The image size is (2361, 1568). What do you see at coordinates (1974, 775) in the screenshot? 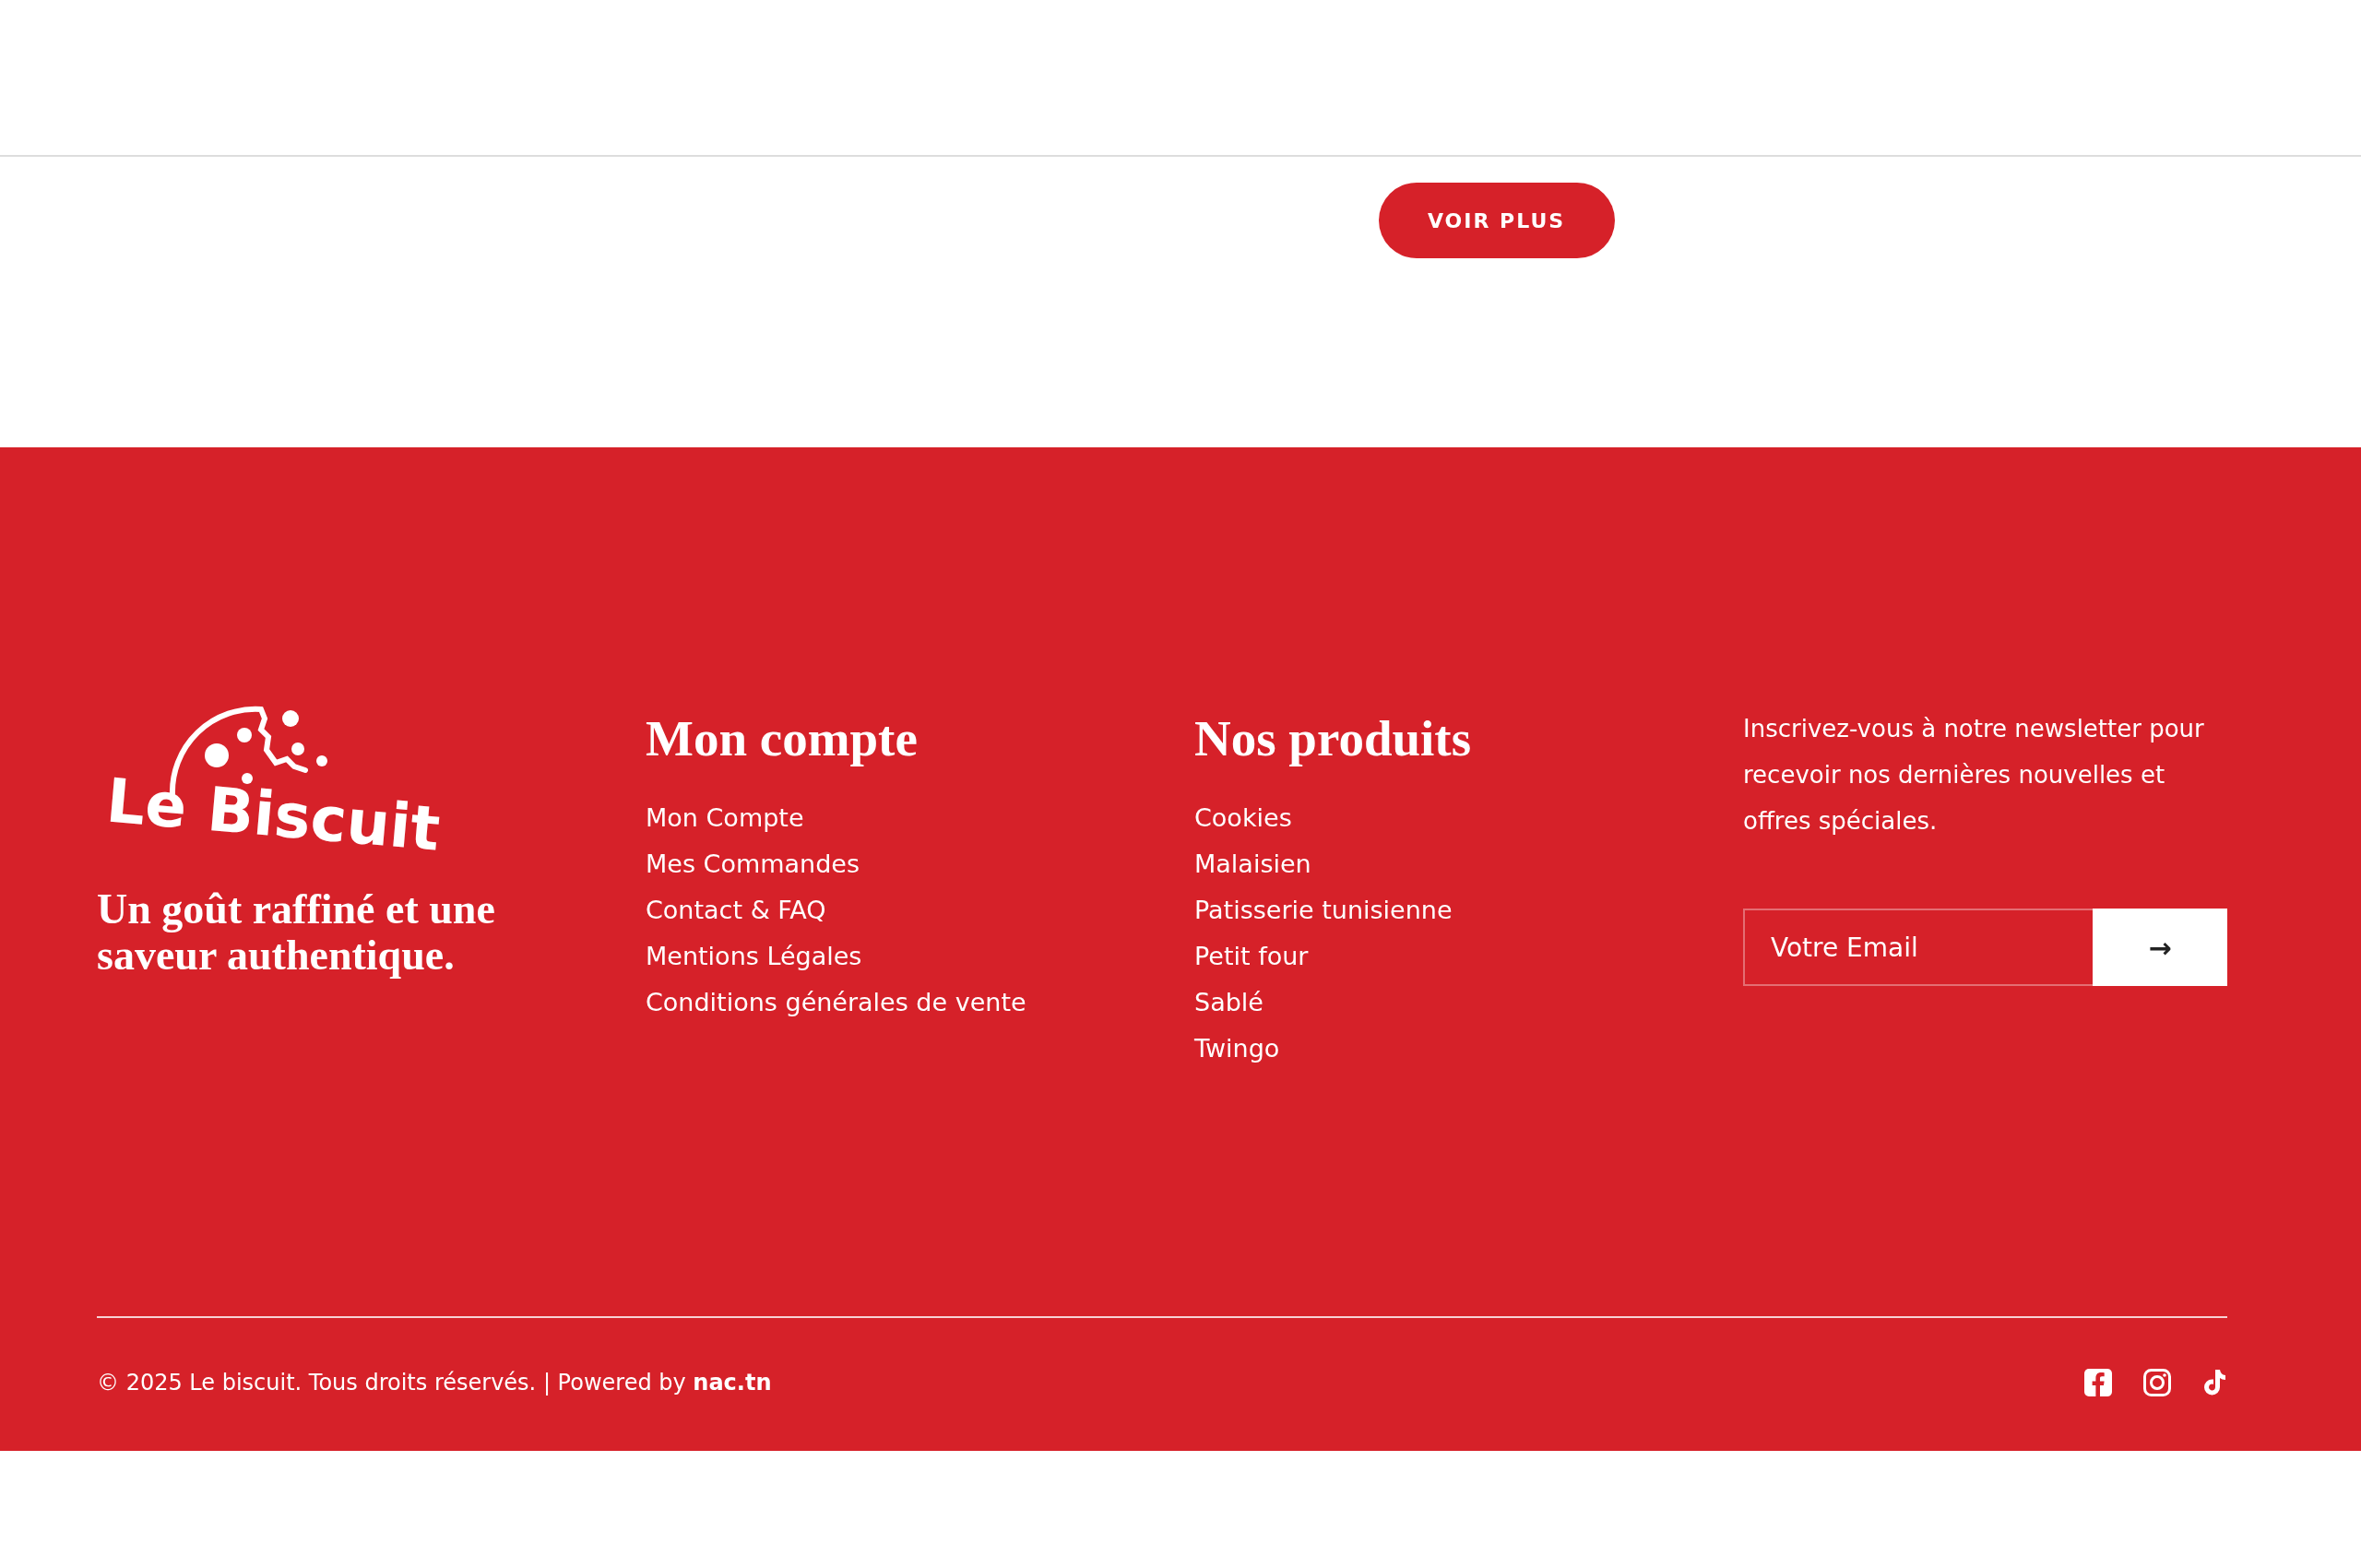
I see `newsletter-text: Inscrivez-vous à notre newsletter pour recevoir nos dernières nouvelles et offres spéciales.` at bounding box center [1974, 775].